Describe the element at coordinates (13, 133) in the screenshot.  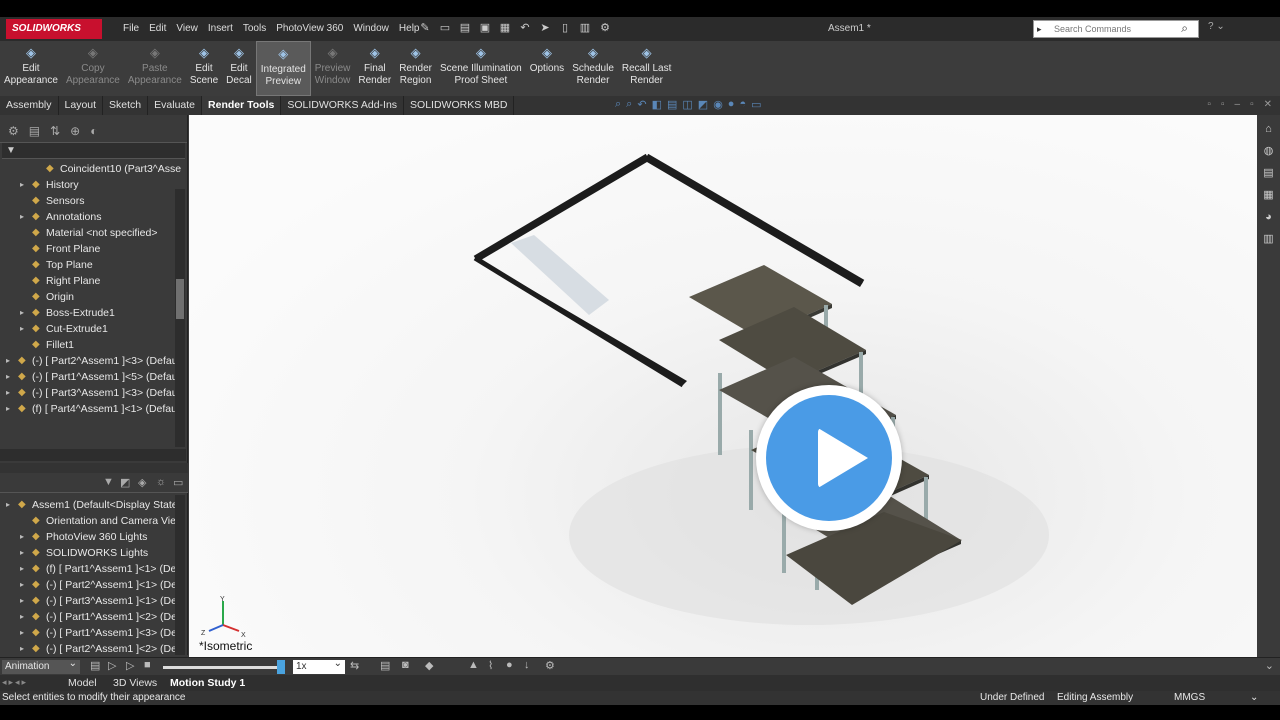
I see `feature-manager-icon: ⚙` at that location.